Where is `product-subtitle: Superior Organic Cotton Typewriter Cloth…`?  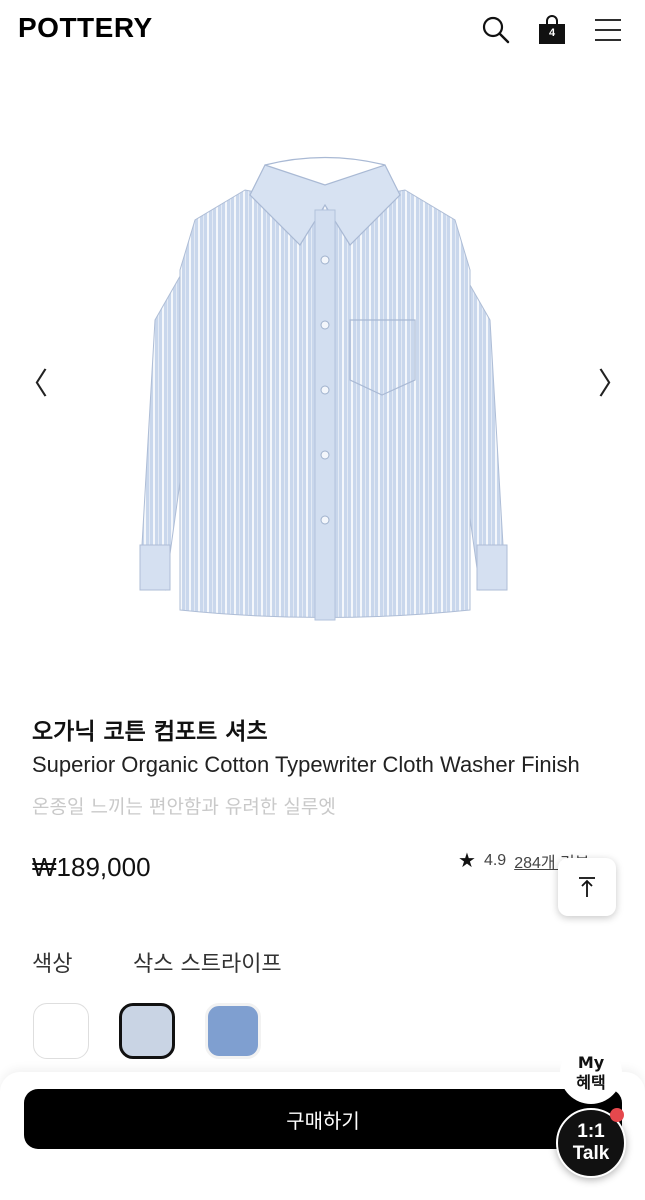 product-subtitle: Superior Organic Cotton Typewriter Cloth… is located at coordinates (306, 764).